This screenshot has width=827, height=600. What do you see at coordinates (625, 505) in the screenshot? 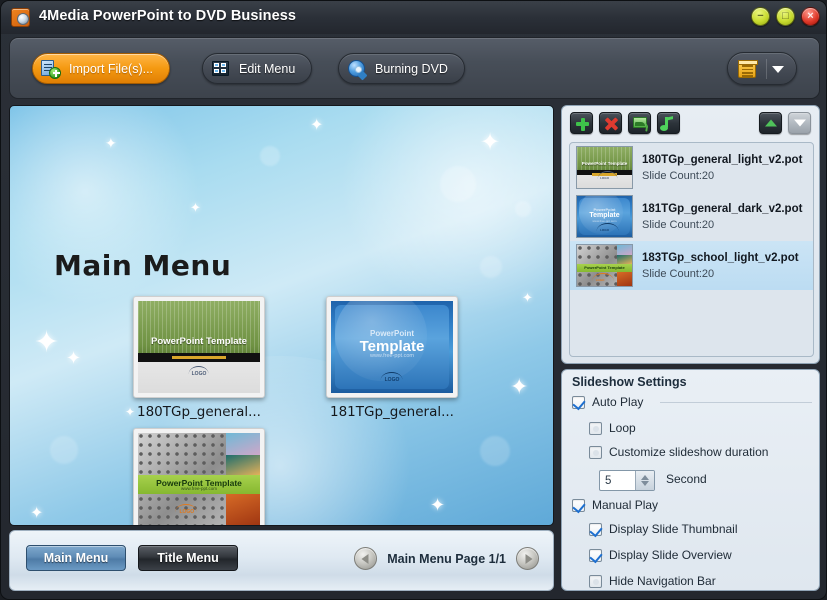
I see `checkbox-label: Manual Play` at bounding box center [625, 505].